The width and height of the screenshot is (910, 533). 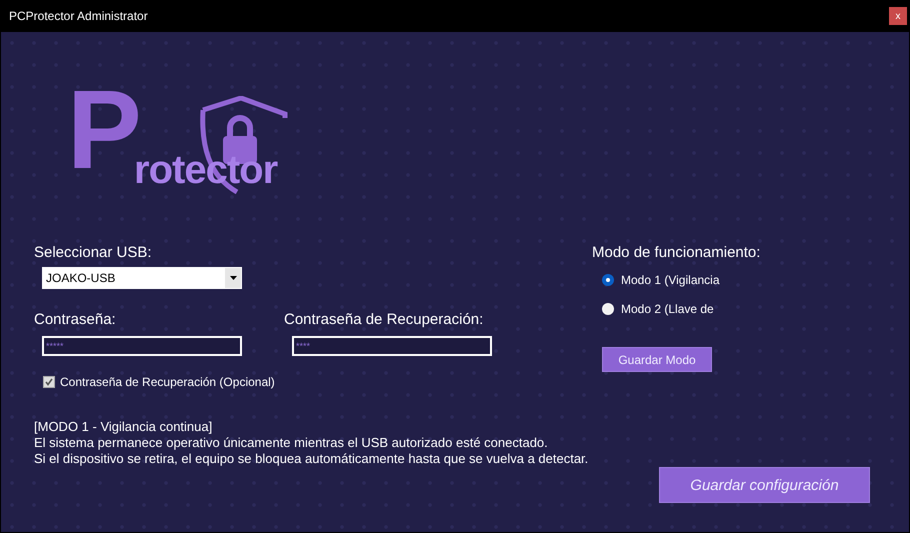 I want to click on usb-label: Seleccionar USB:, so click(x=93, y=252).